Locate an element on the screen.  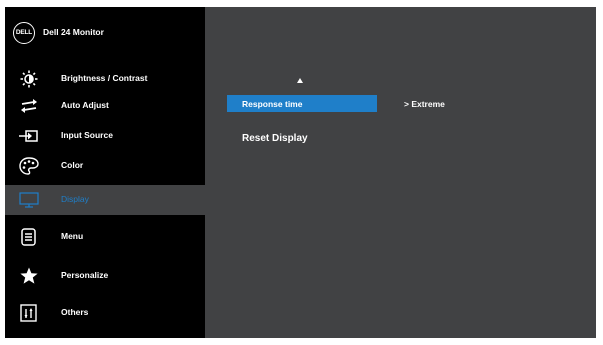
menu-item-label: Auto Adjust is located at coordinates (85, 105).